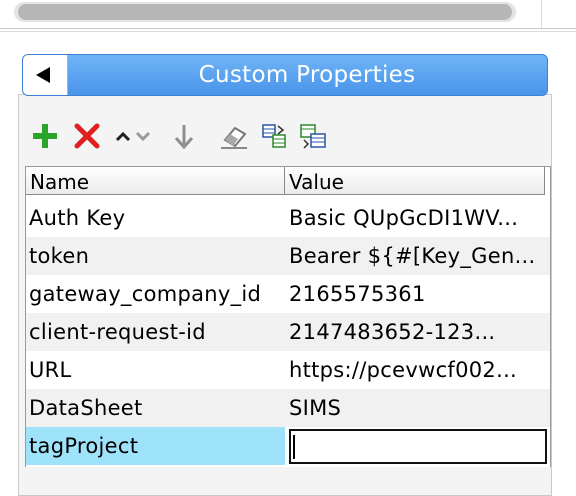  Describe the element at coordinates (43, 75) in the screenshot. I see `left-triangle-icon` at that location.